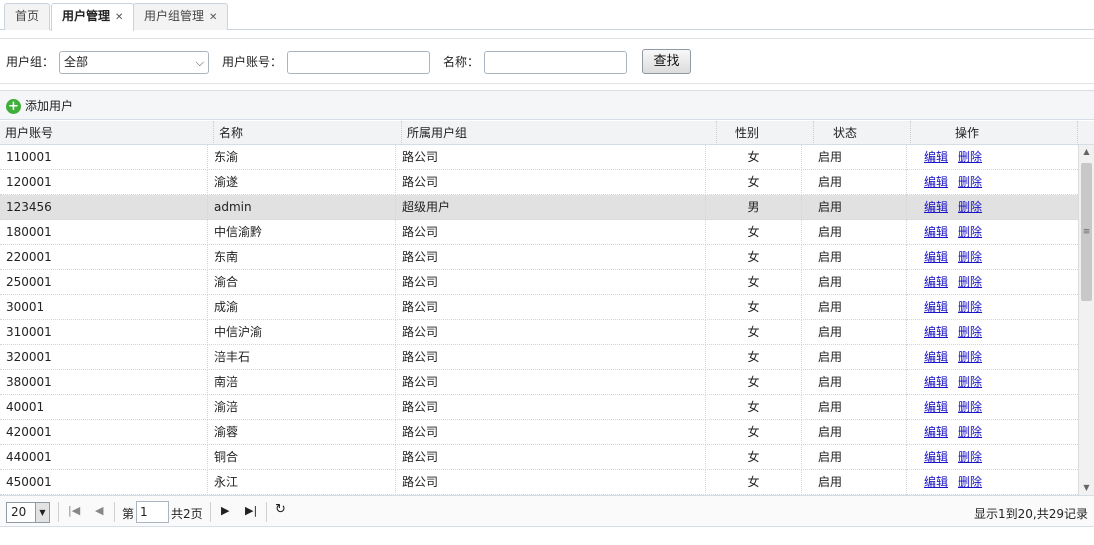  Describe the element at coordinates (39, 106) in the screenshot. I see `add-user-button: + 添加用户` at that location.